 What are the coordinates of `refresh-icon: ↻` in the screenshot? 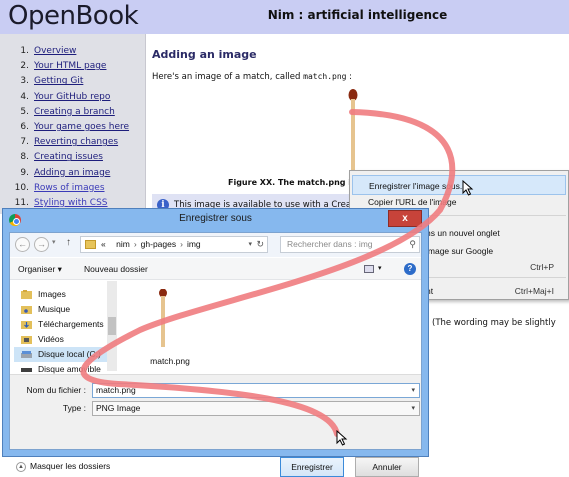 It's located at (260, 244).